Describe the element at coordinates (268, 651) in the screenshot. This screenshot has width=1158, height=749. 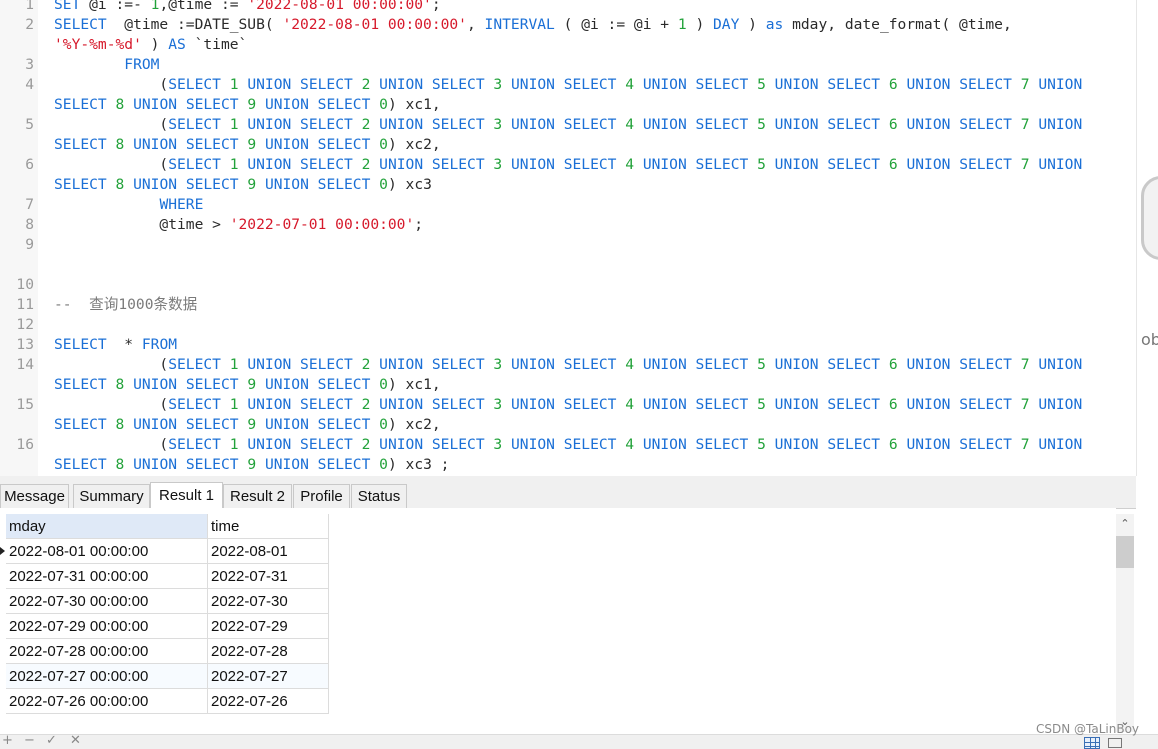
I see `cell-time: 2022-07-28` at that location.